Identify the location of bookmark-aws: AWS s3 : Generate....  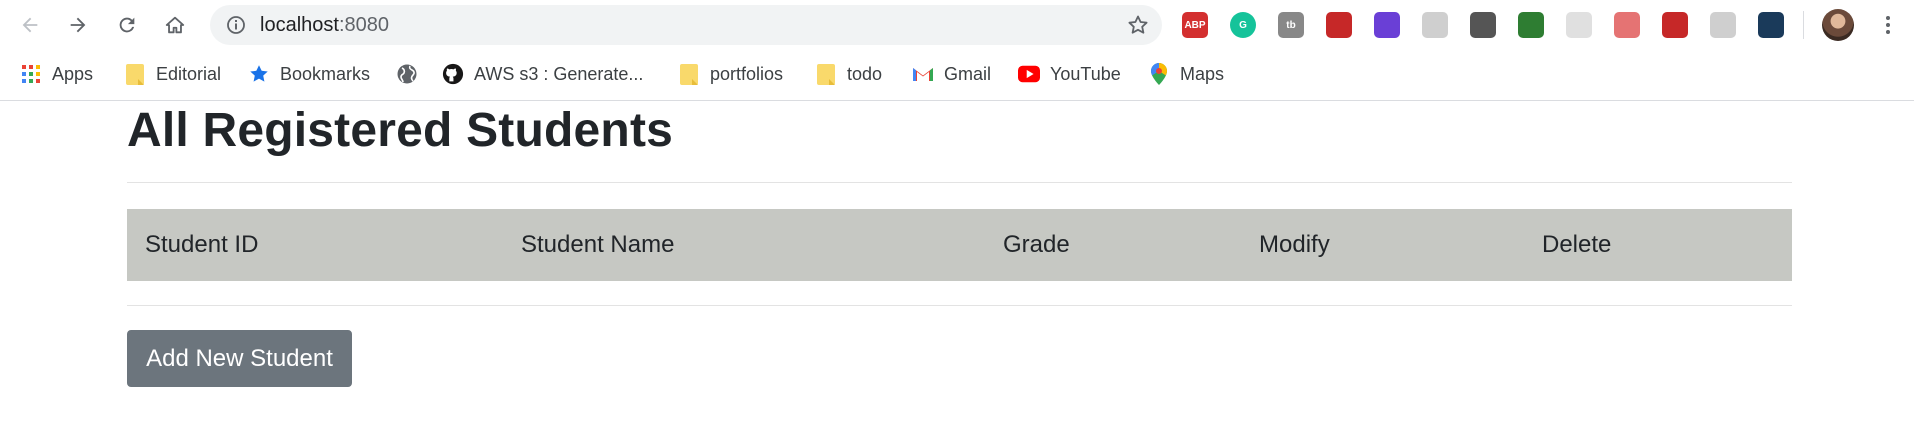
(542, 74).